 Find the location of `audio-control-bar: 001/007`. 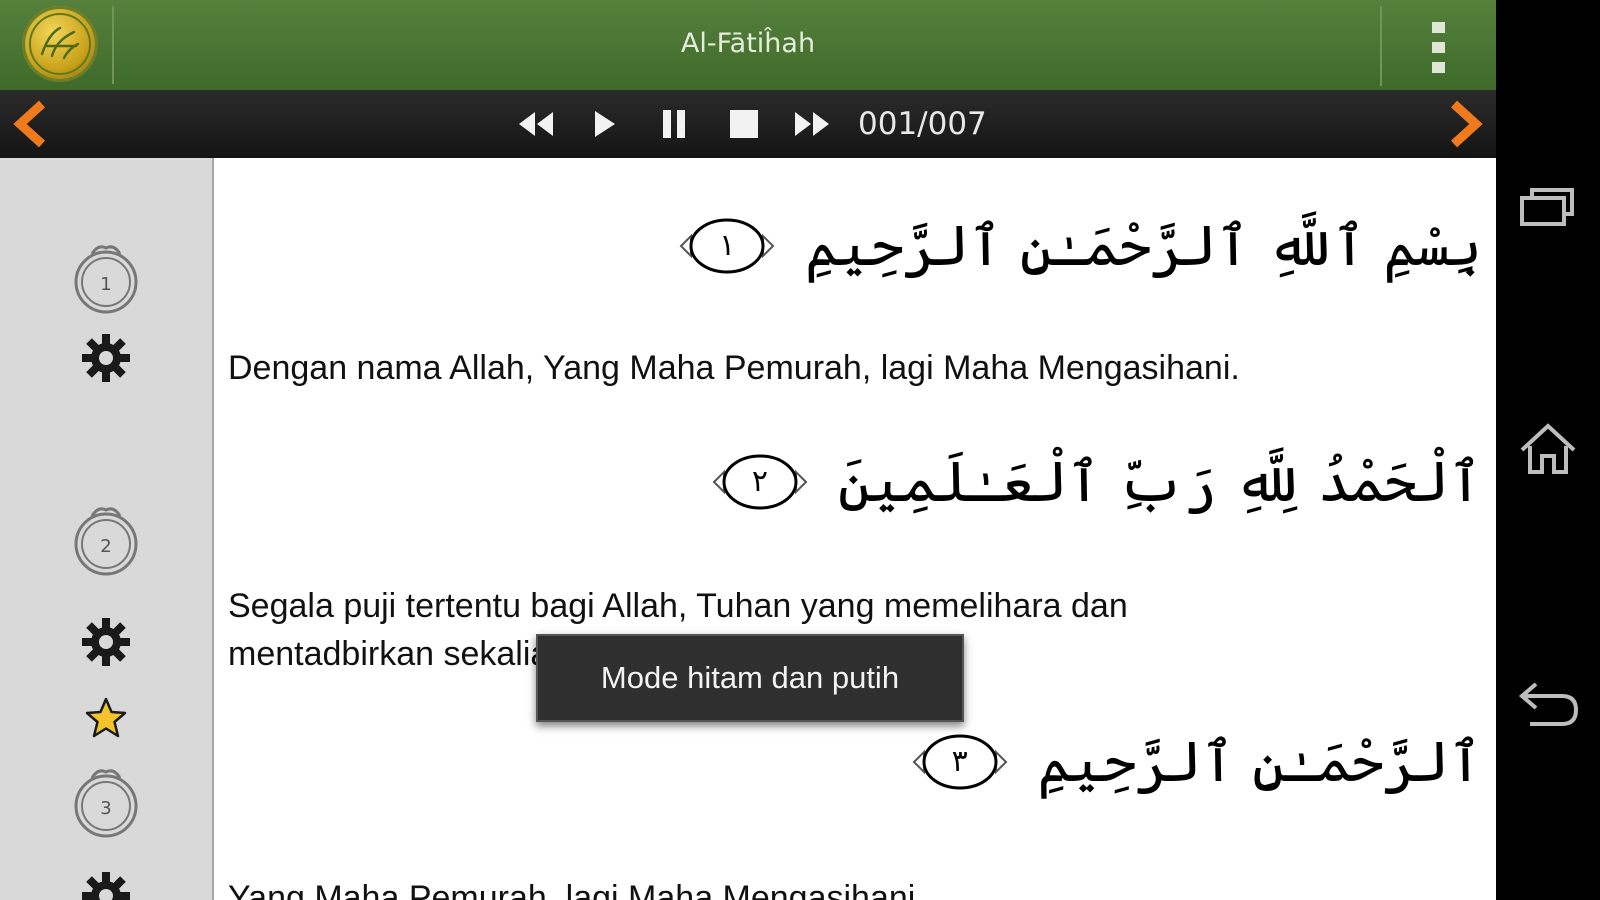

audio-control-bar: 001/007 is located at coordinates (748, 124).